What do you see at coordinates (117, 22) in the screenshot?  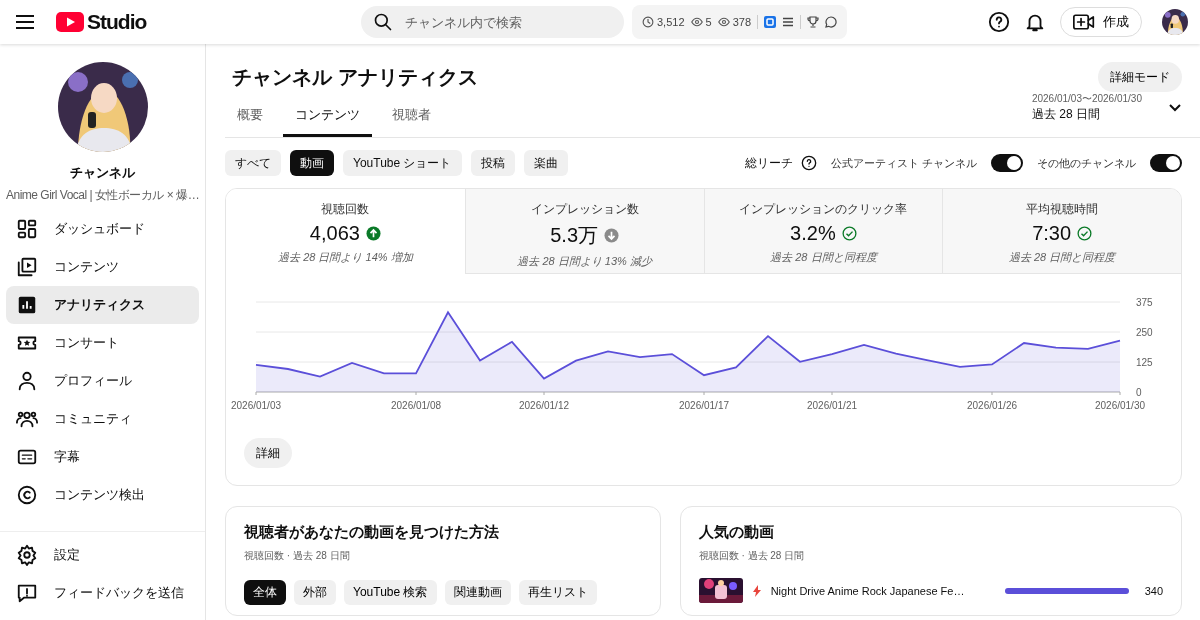 I see `logo-text: Studio` at bounding box center [117, 22].